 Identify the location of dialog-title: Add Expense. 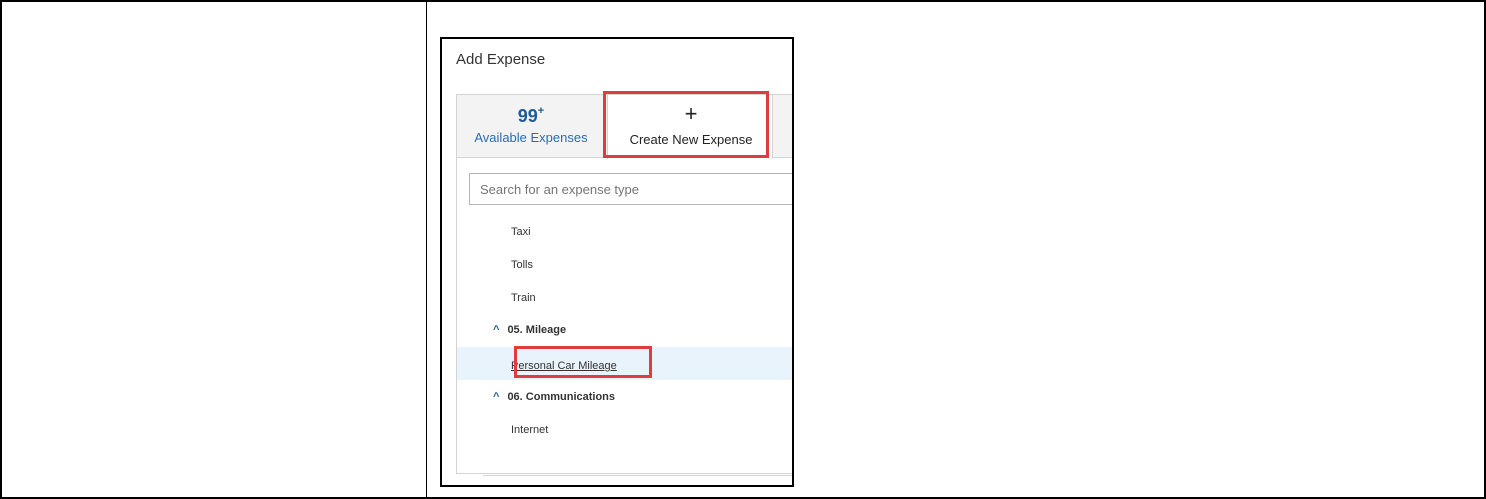
(501, 59).